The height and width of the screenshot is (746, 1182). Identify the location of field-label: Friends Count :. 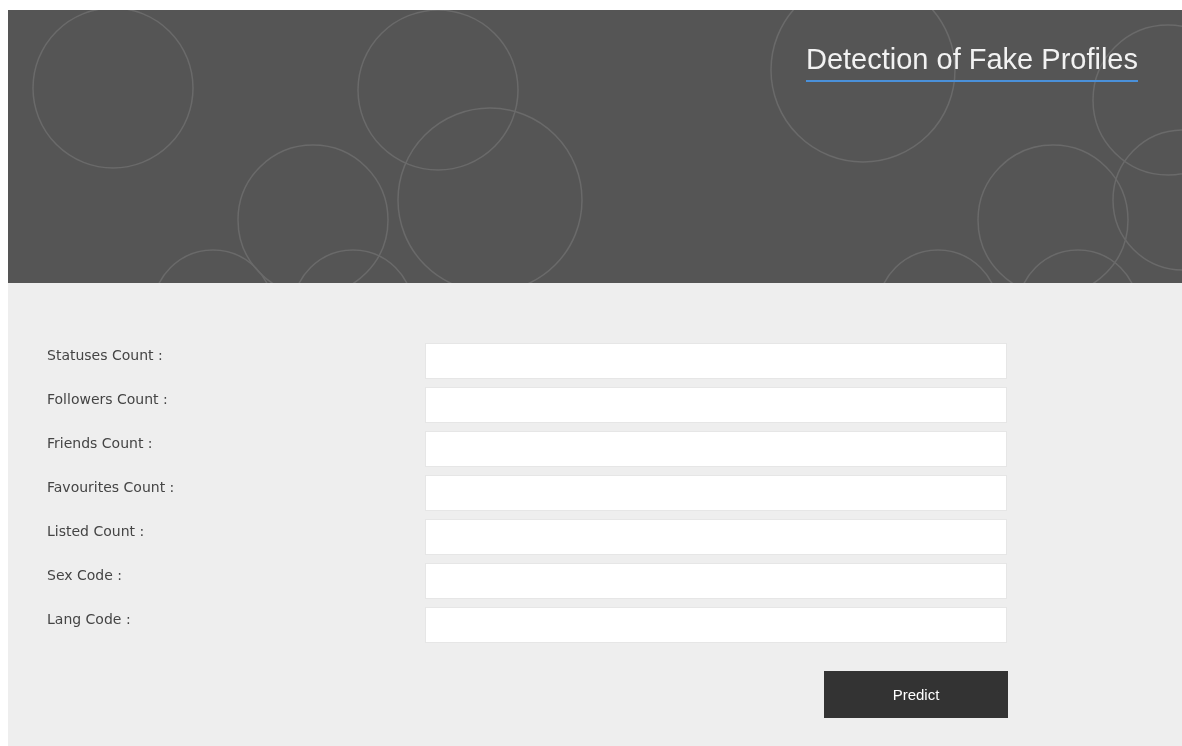
(100, 442).